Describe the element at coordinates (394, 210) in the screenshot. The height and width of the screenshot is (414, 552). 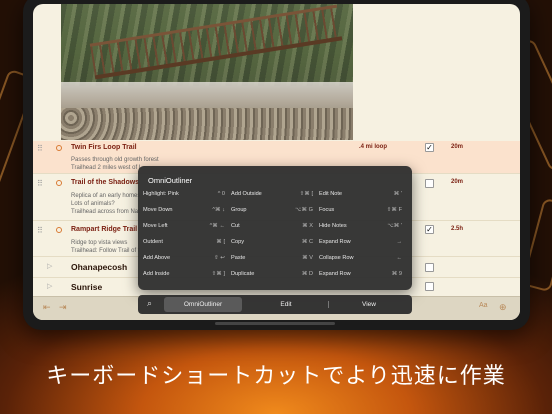
I see `shortcut-key: ⇧⌘ F` at that location.